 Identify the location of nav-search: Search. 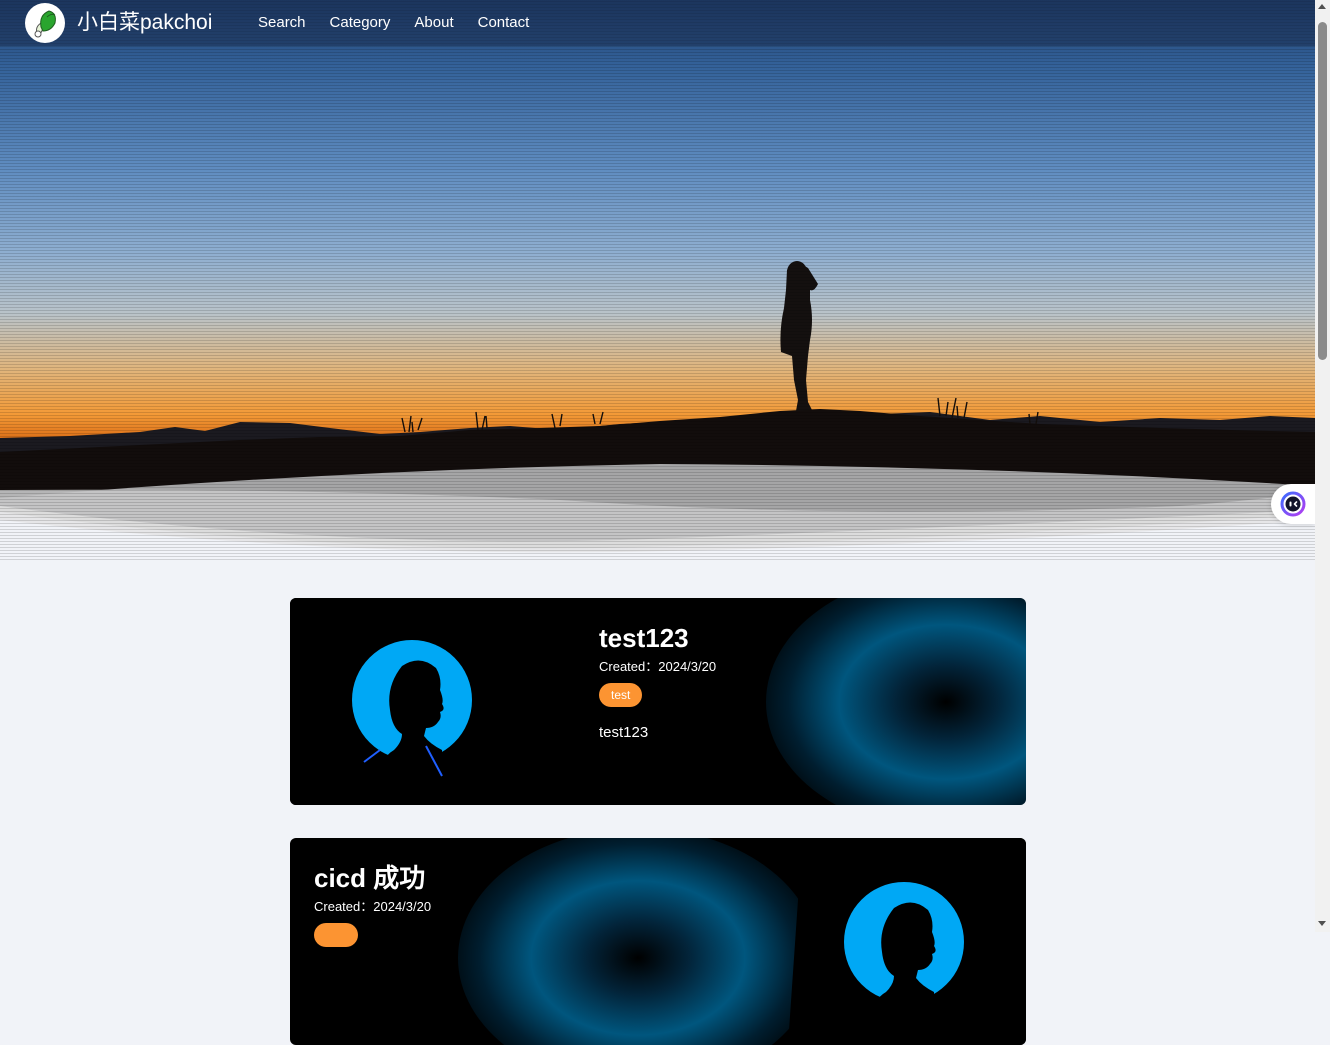
(282, 23).